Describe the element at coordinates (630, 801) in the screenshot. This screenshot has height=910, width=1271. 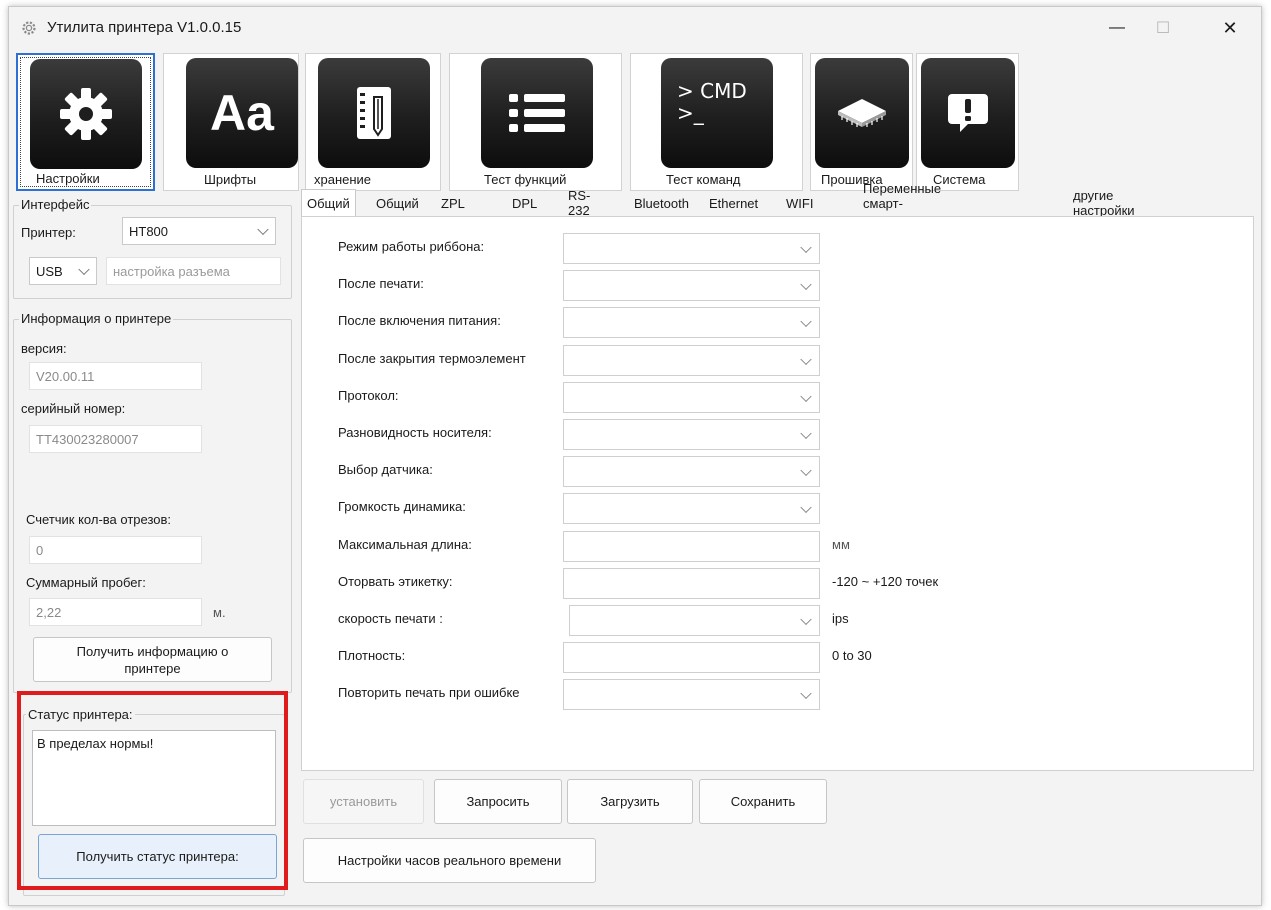
I see `load-button: Загрузить` at that location.